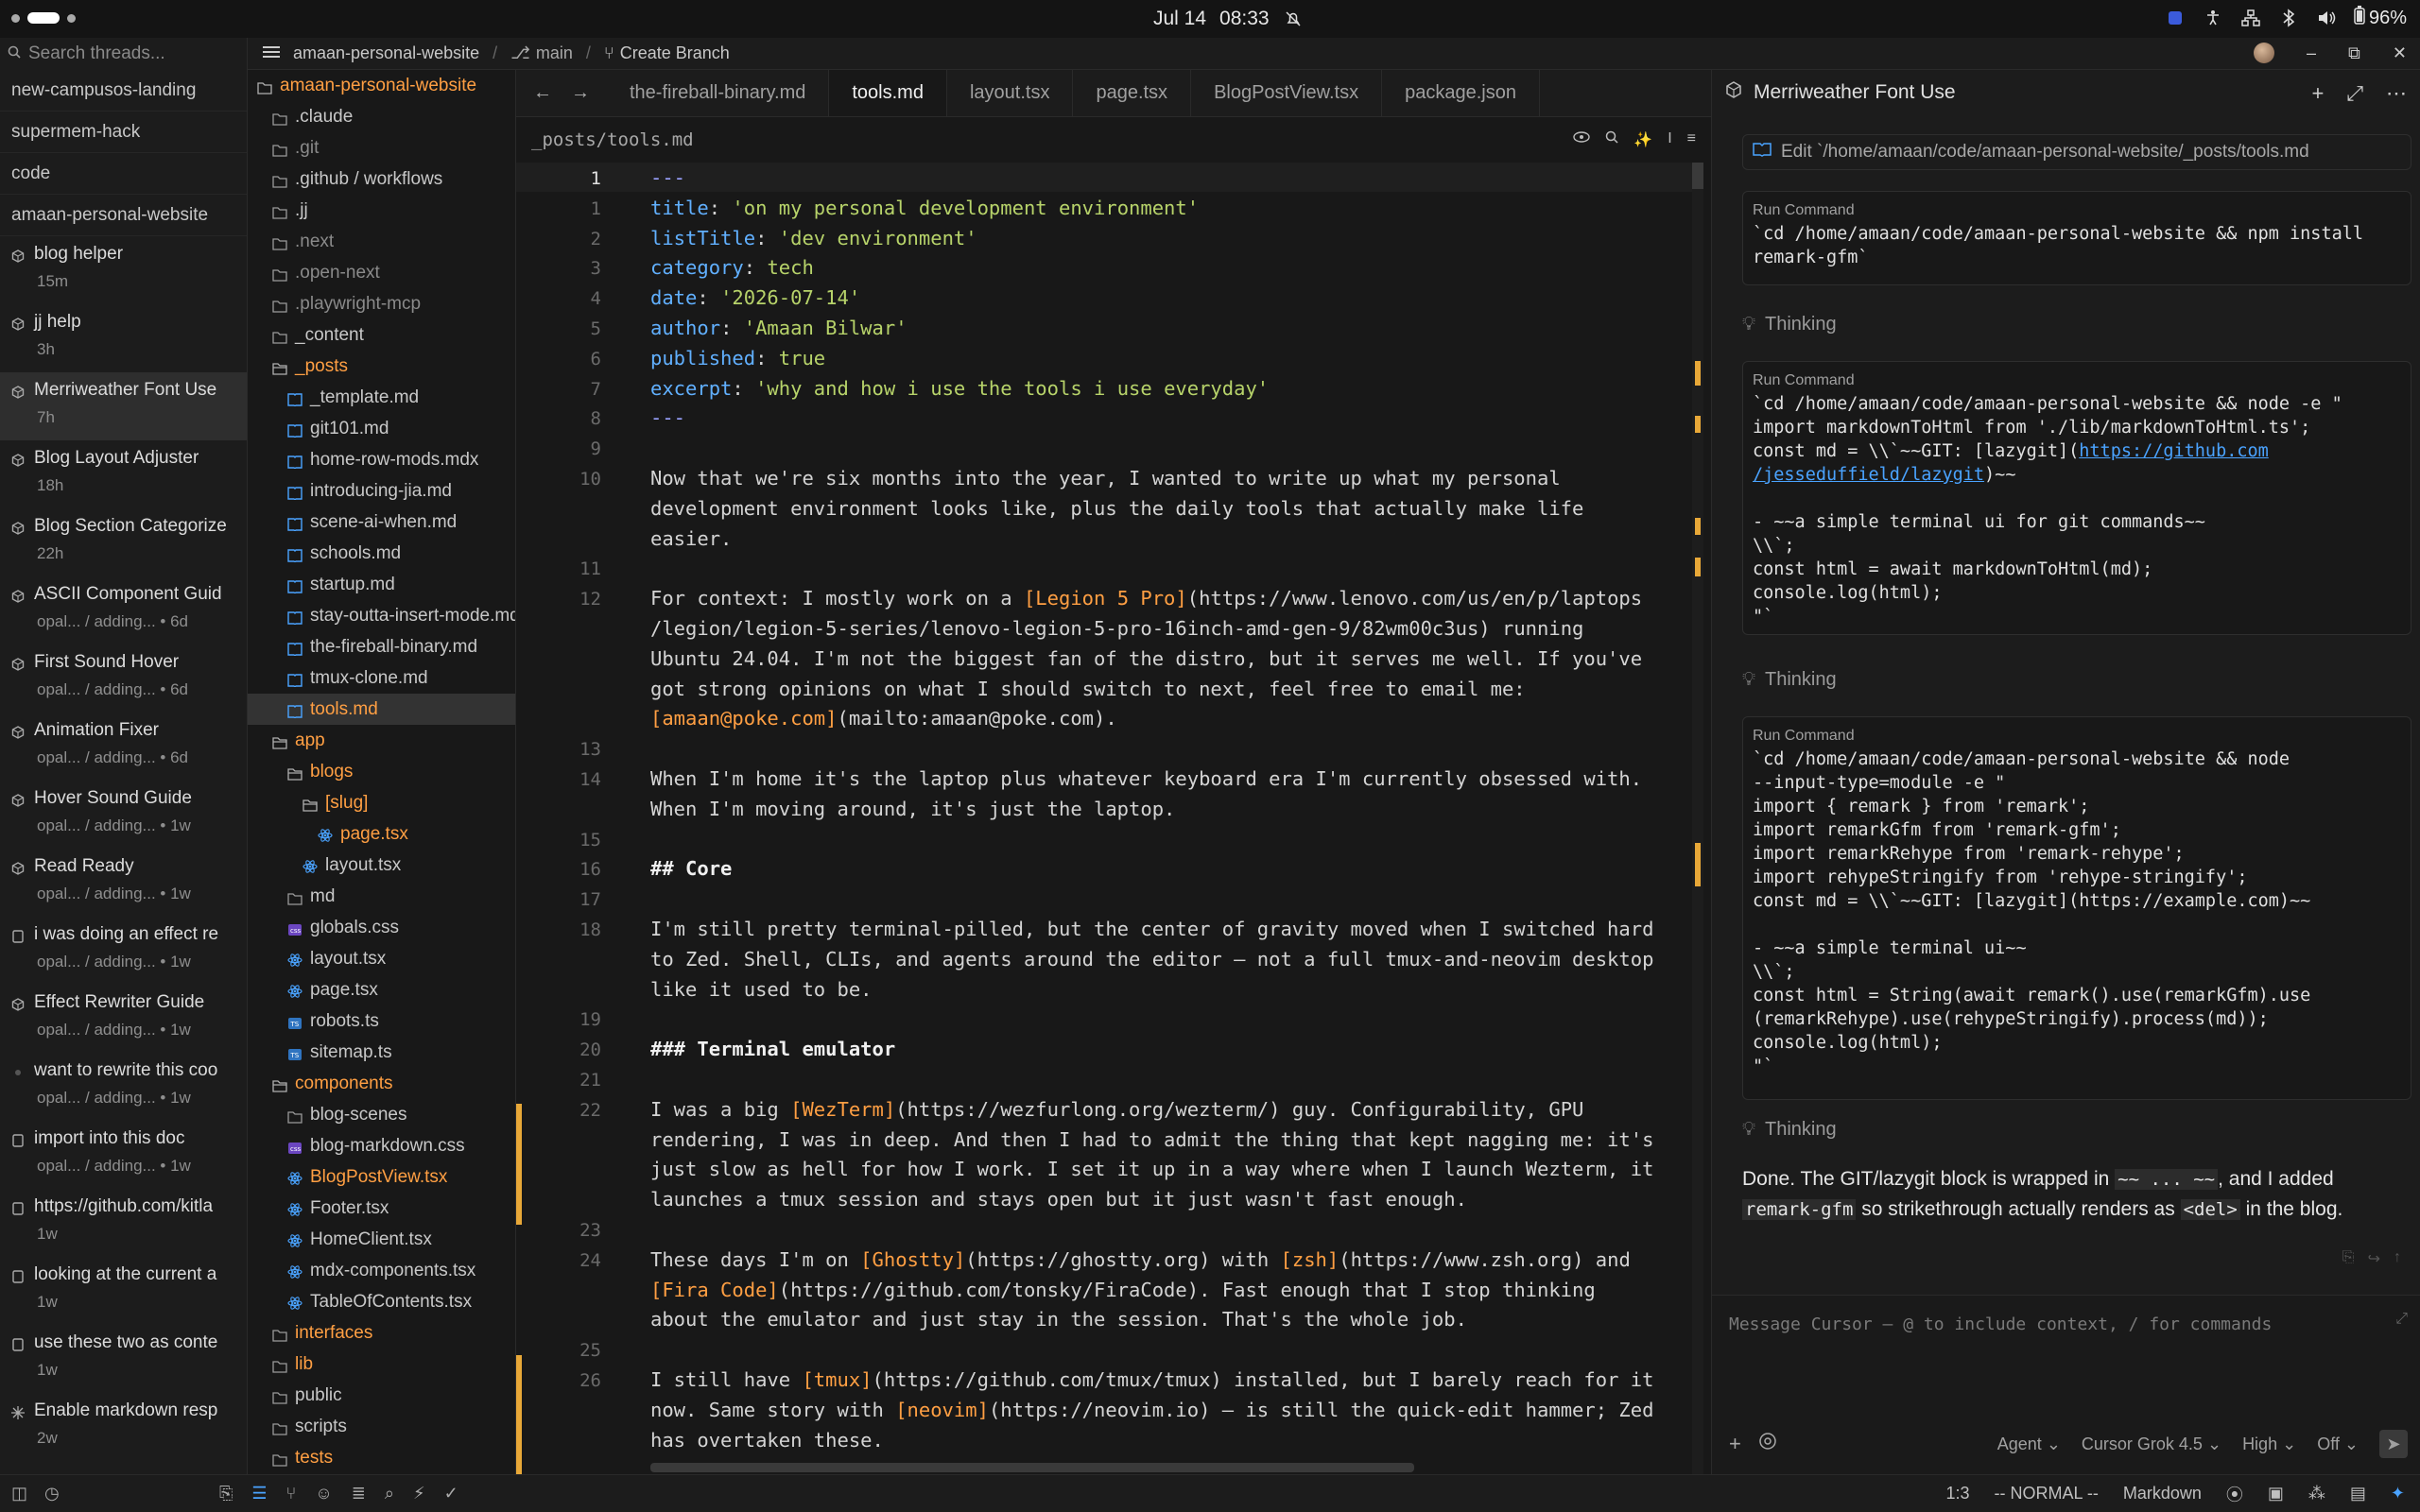 The width and height of the screenshot is (2420, 1512). Describe the element at coordinates (123, 747) in the screenshot. I see `thread-item: Animation Fixer opal... / adding... • 6d` at that location.